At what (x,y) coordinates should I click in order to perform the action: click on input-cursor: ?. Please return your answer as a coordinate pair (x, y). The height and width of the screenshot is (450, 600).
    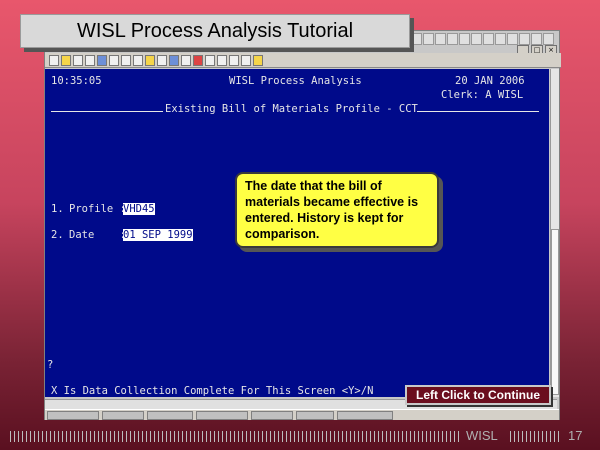
    Looking at the image, I should click on (50, 365).